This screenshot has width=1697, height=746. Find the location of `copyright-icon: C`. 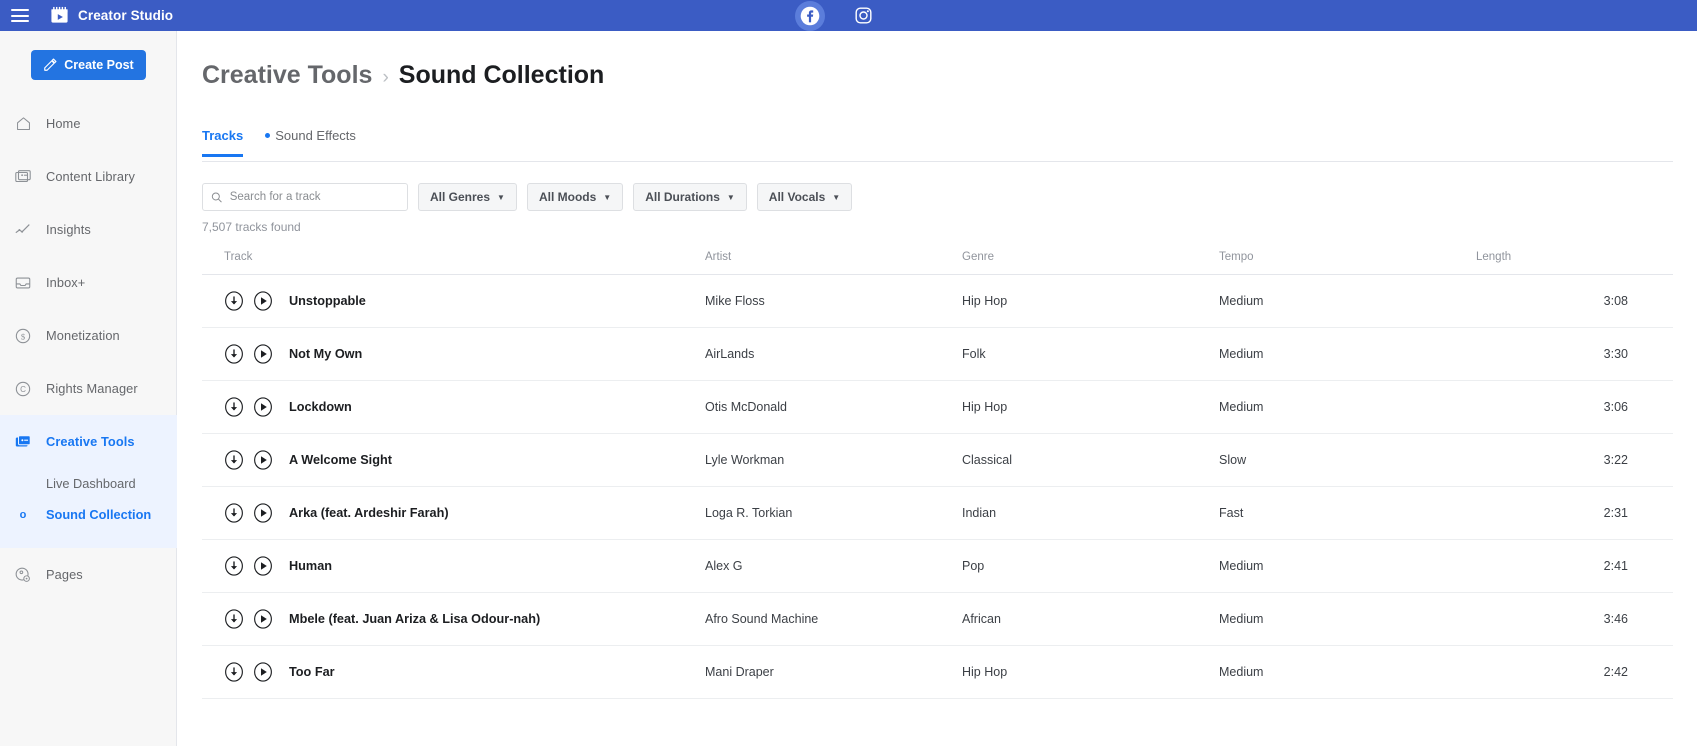

copyright-icon: C is located at coordinates (23, 389).